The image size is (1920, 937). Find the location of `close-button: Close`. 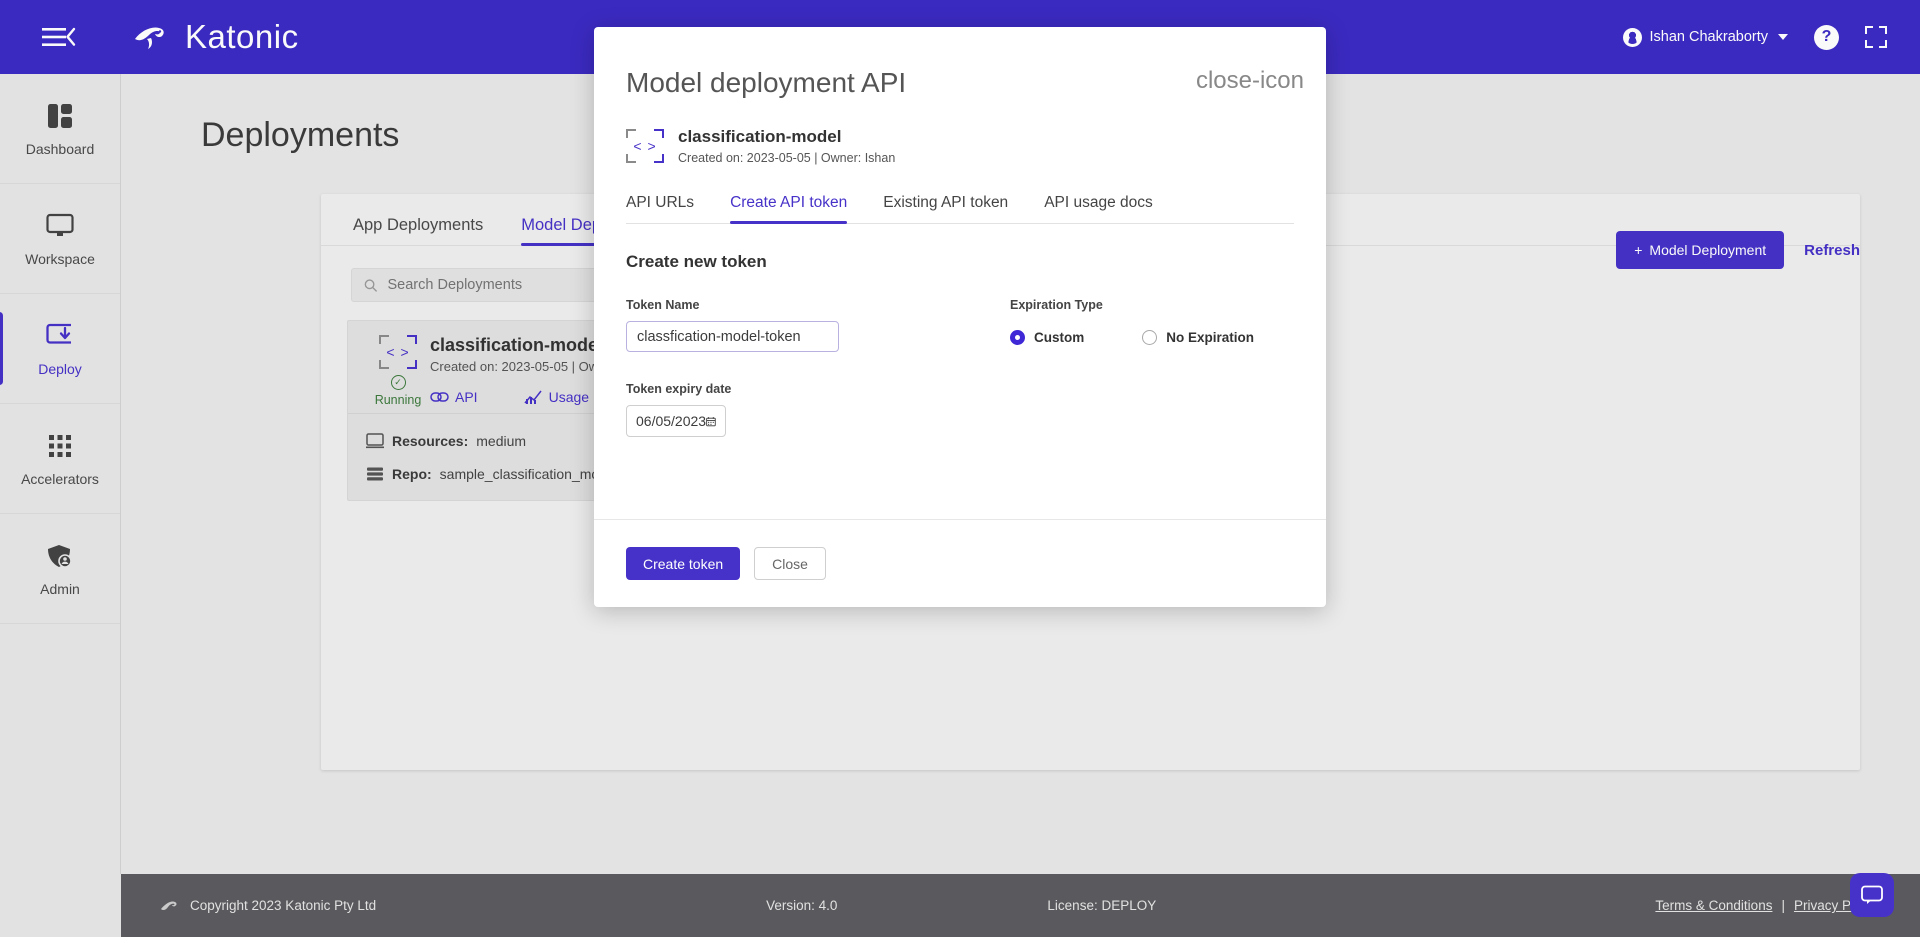

close-button: Close is located at coordinates (790, 563).